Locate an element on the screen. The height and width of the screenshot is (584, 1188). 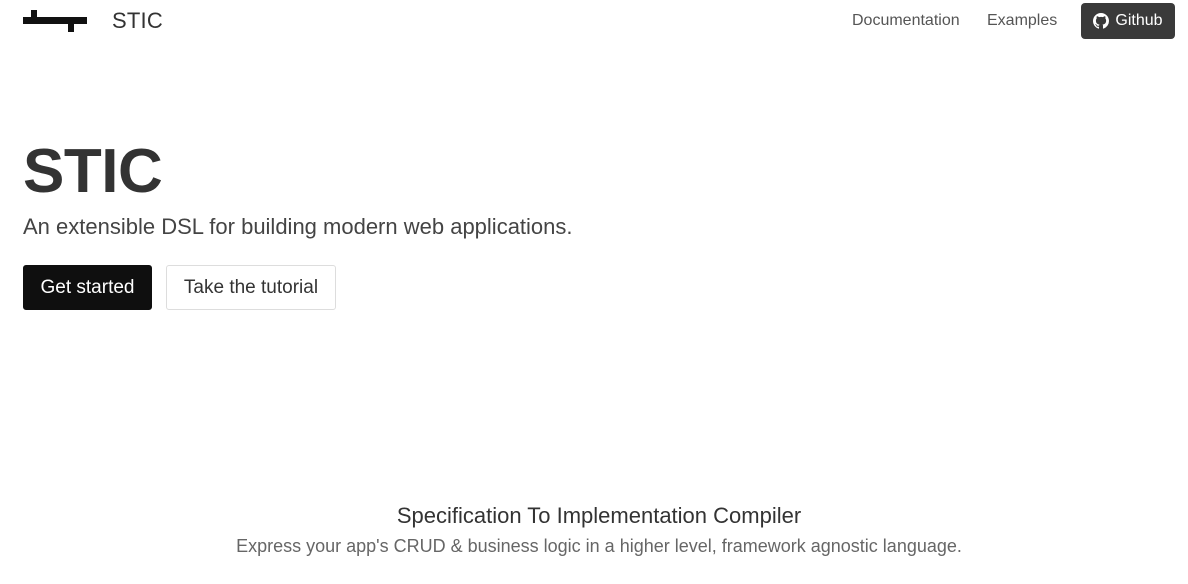
github-icon is located at coordinates (1101, 21).